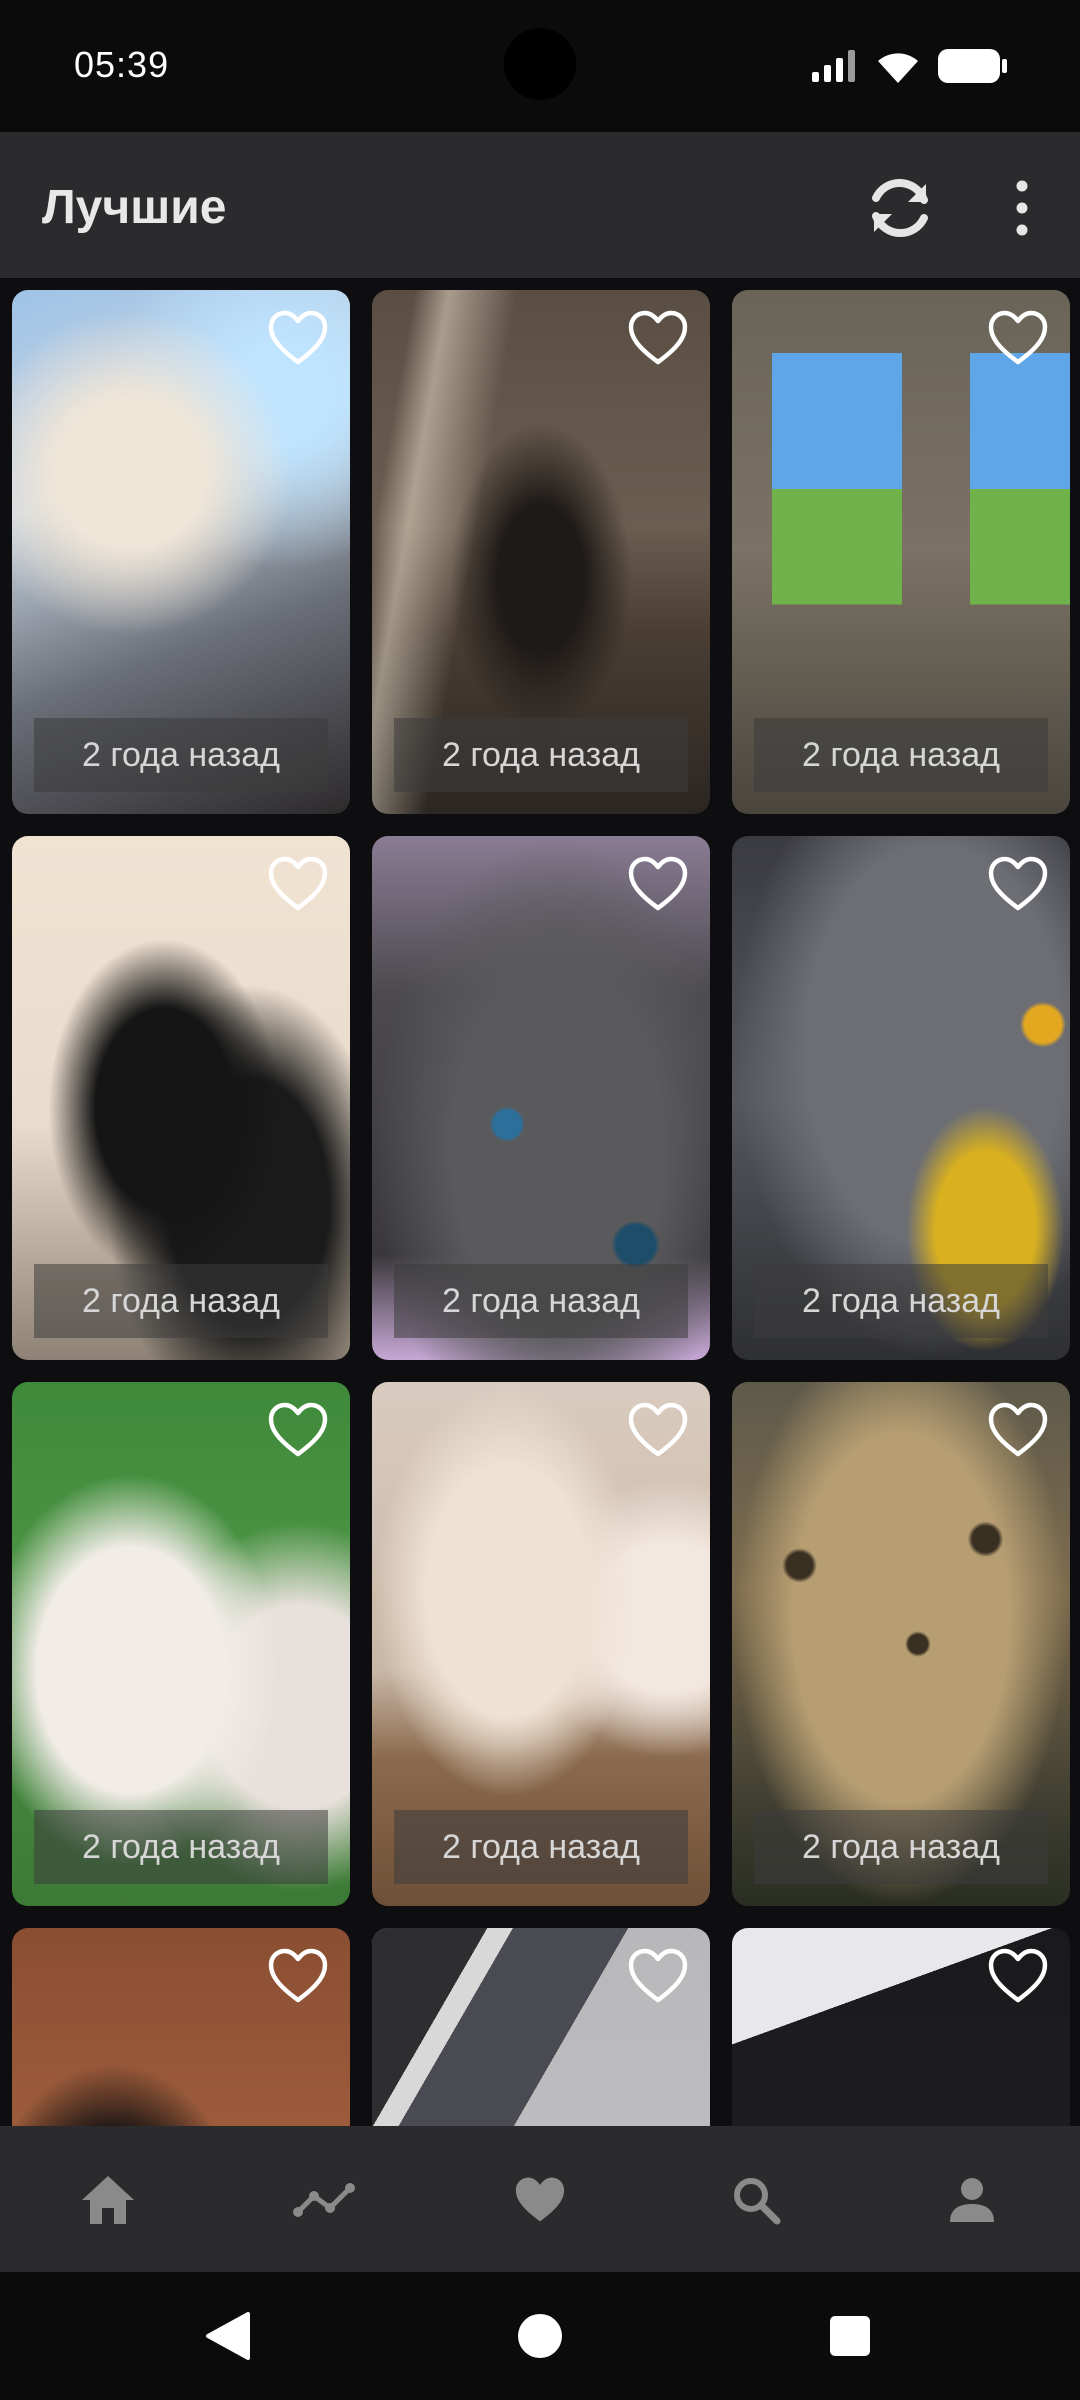 The width and height of the screenshot is (1080, 2400). What do you see at coordinates (850, 2336) in the screenshot?
I see `recents-icon` at bounding box center [850, 2336].